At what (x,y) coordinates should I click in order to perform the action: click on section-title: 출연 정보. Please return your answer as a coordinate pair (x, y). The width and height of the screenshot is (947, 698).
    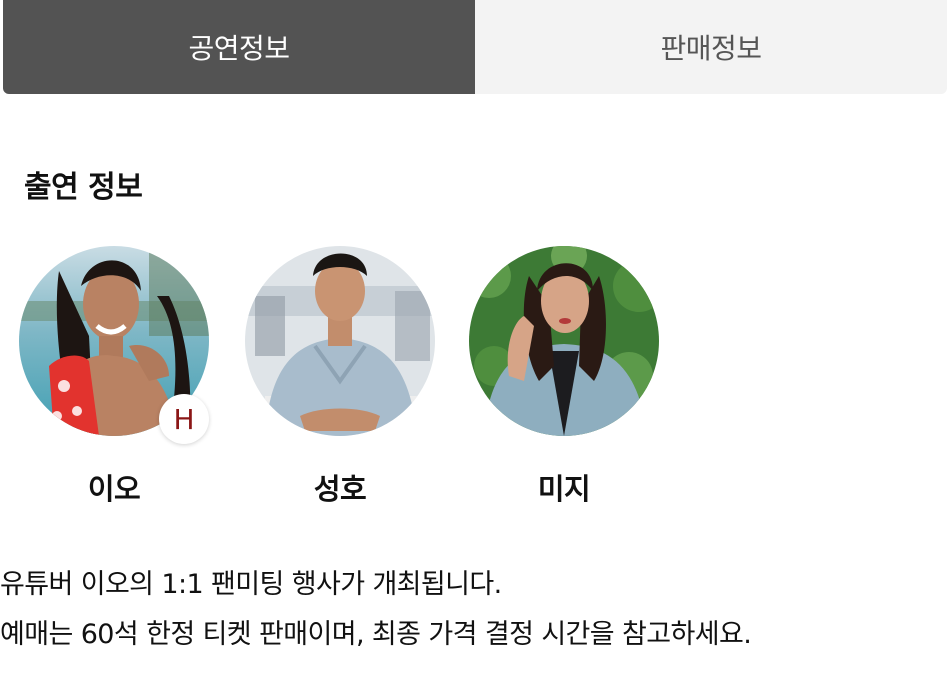
    Looking at the image, I should click on (83, 187).